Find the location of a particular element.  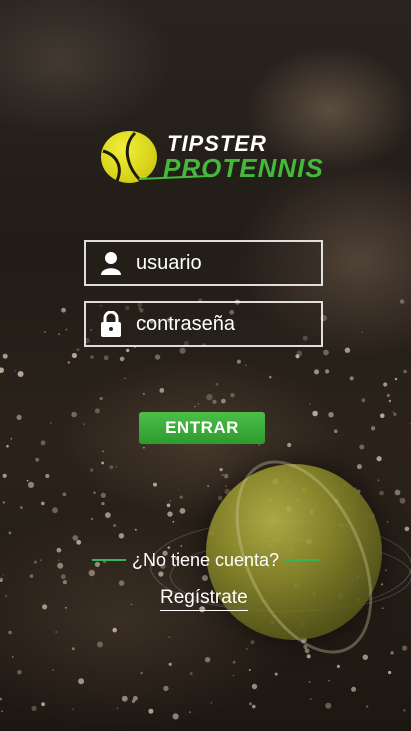

password-input is located at coordinates (226, 324).